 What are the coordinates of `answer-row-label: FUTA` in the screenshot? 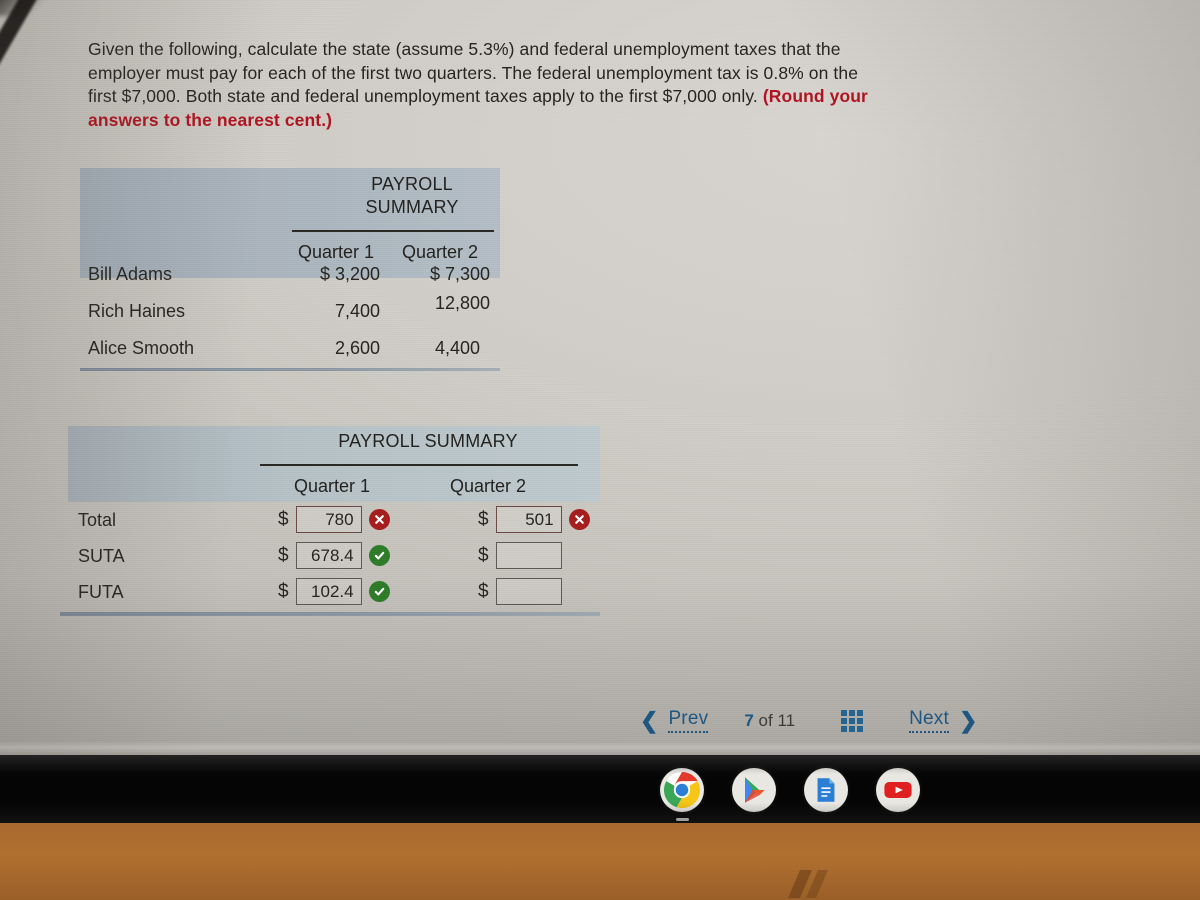 It's located at (101, 592).